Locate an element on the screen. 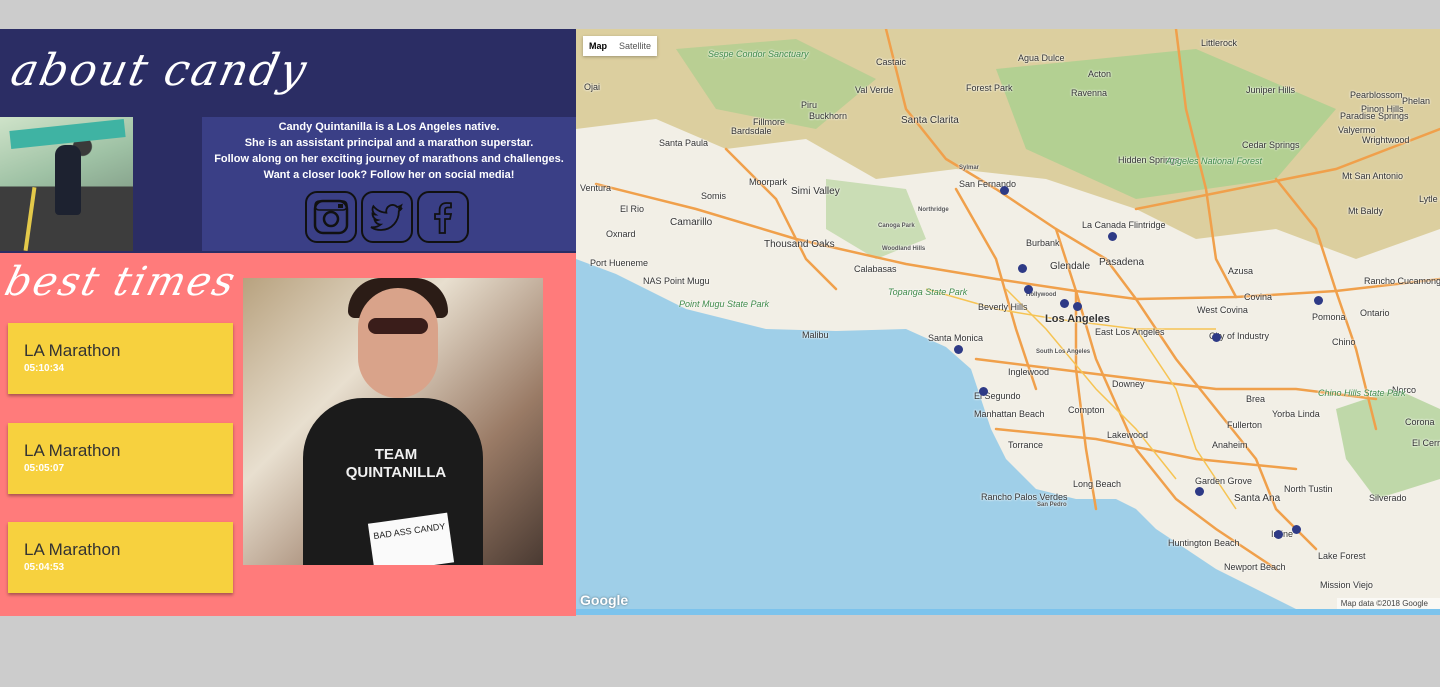 The image size is (1440, 687). twitter-icon is located at coordinates (386, 217).